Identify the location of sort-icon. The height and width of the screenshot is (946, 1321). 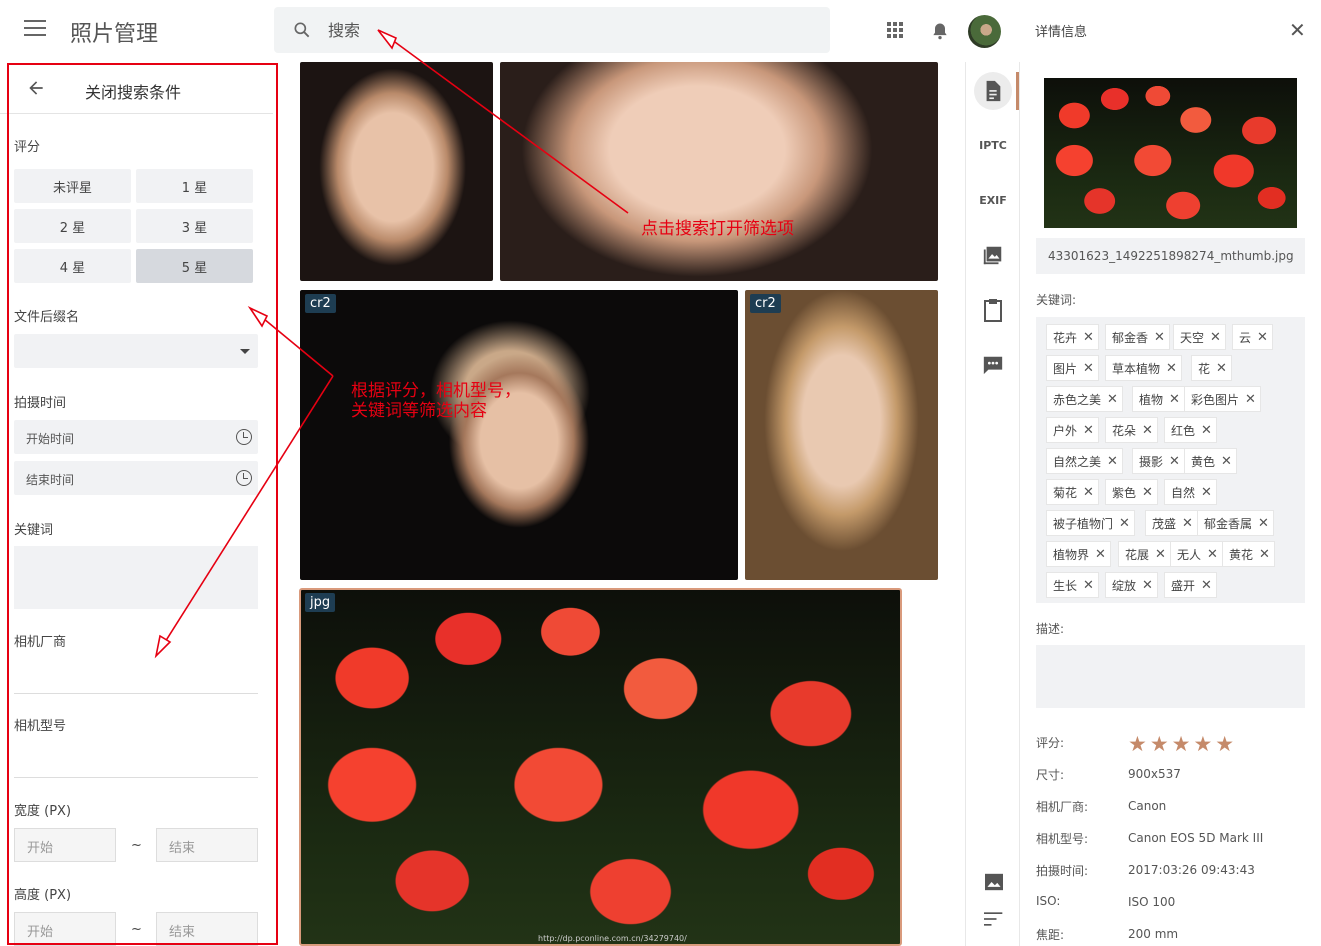
(994, 919).